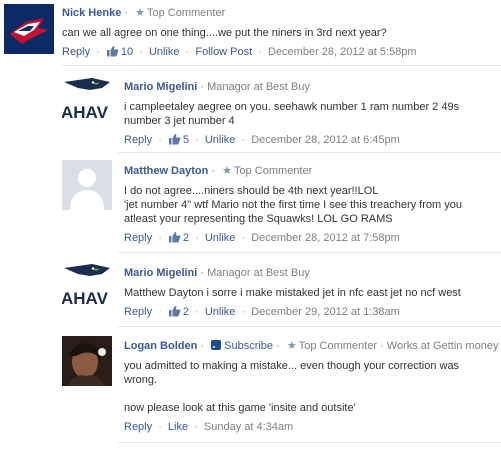 This screenshot has height=454, width=501. Describe the element at coordinates (442, 346) in the screenshot. I see `commenter-work: Works at Gettin money` at that location.